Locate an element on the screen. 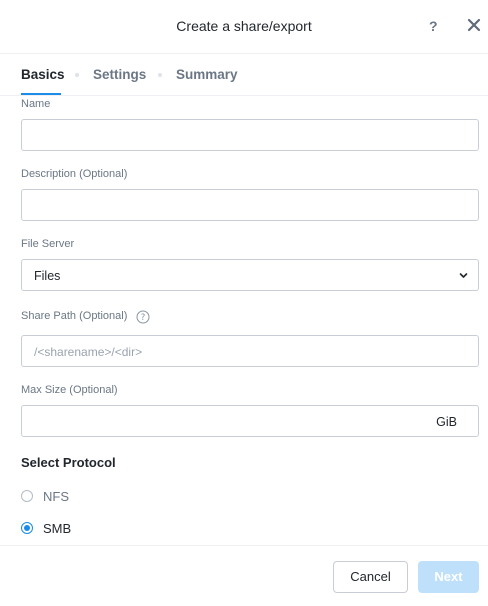 The height and width of the screenshot is (606, 488). smb-radio-label: SMB is located at coordinates (57, 528).